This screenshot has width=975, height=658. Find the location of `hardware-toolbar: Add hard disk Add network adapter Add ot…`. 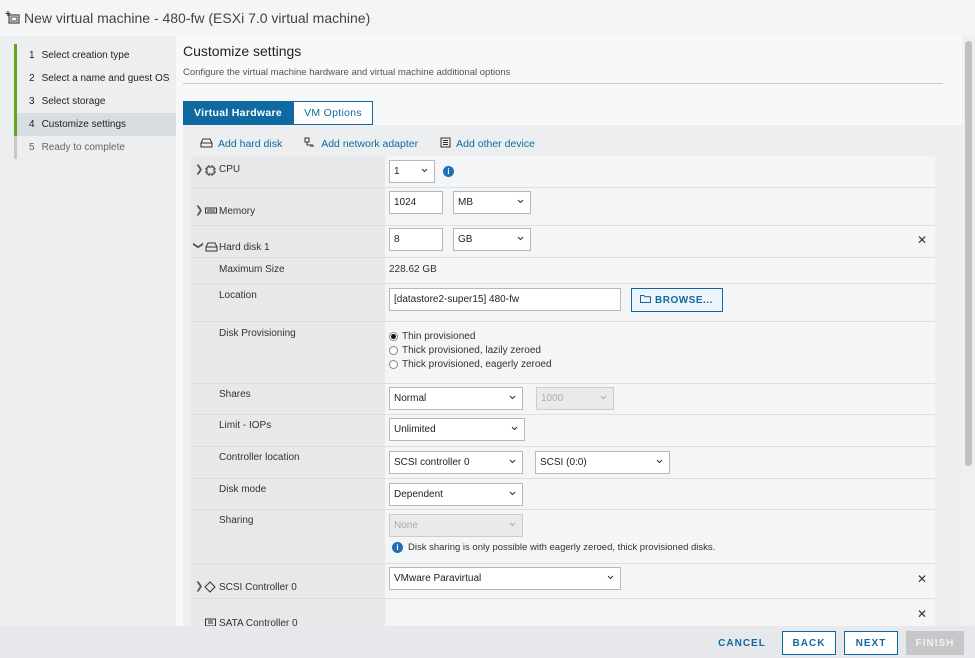

hardware-toolbar: Add hard disk Add network adapter Add ot… is located at coordinates (367, 144).